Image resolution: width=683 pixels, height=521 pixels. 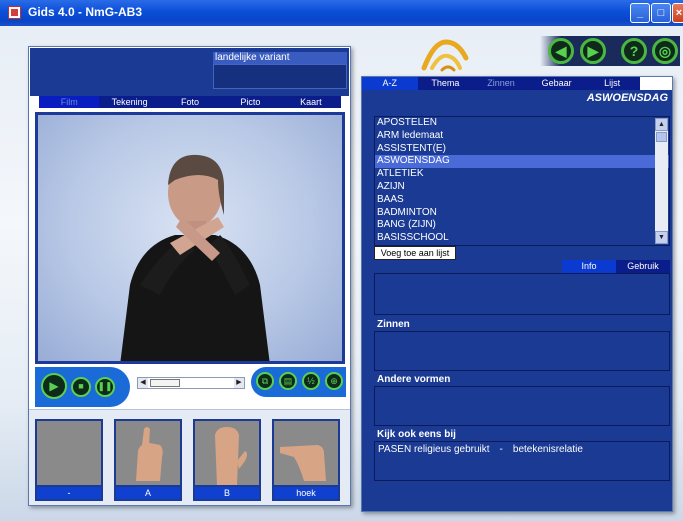 I want to click on list-item: BADMINTON, so click(x=522, y=213).